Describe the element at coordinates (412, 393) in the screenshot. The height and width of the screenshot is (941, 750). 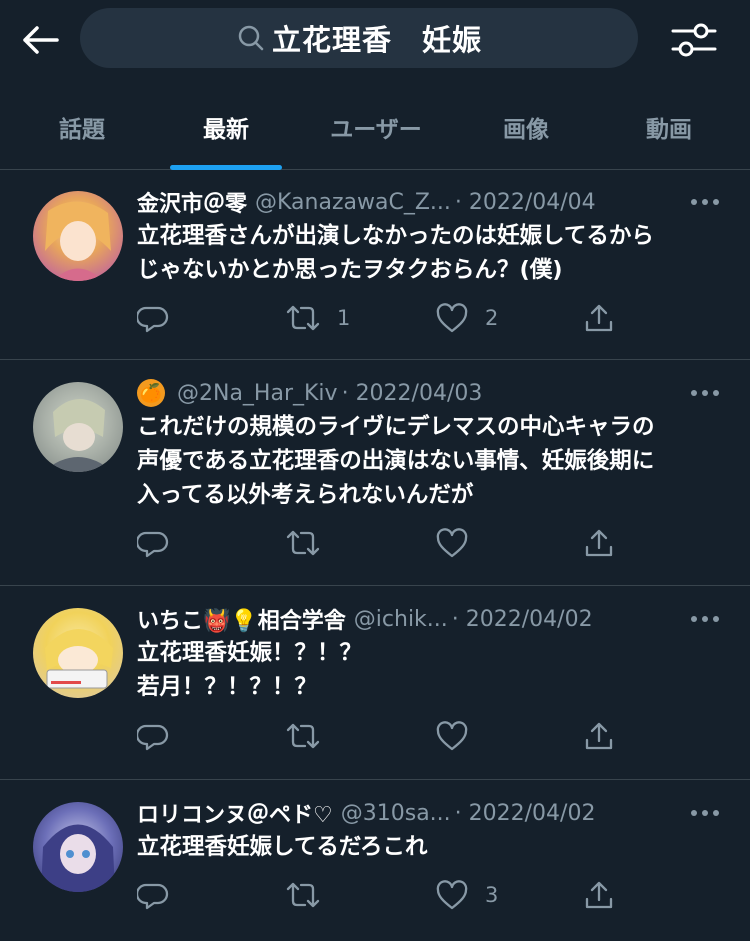
I see `tweet-date: · 2022/04/03` at that location.